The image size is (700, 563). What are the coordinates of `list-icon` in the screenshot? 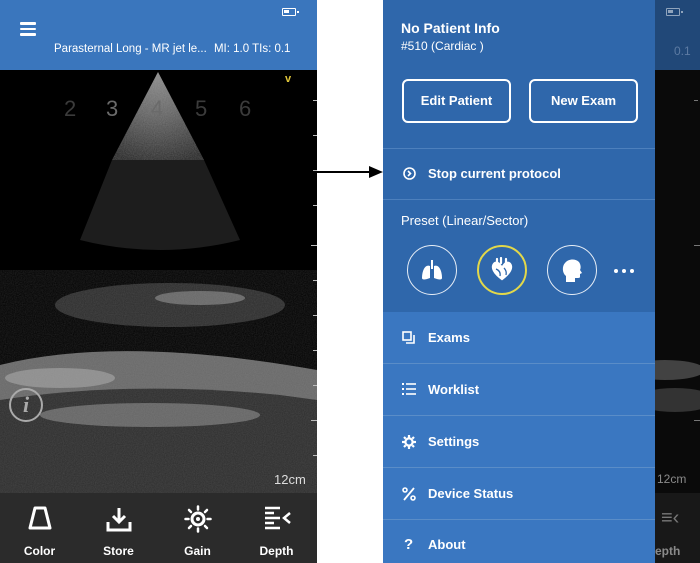 It's located at (409, 389).